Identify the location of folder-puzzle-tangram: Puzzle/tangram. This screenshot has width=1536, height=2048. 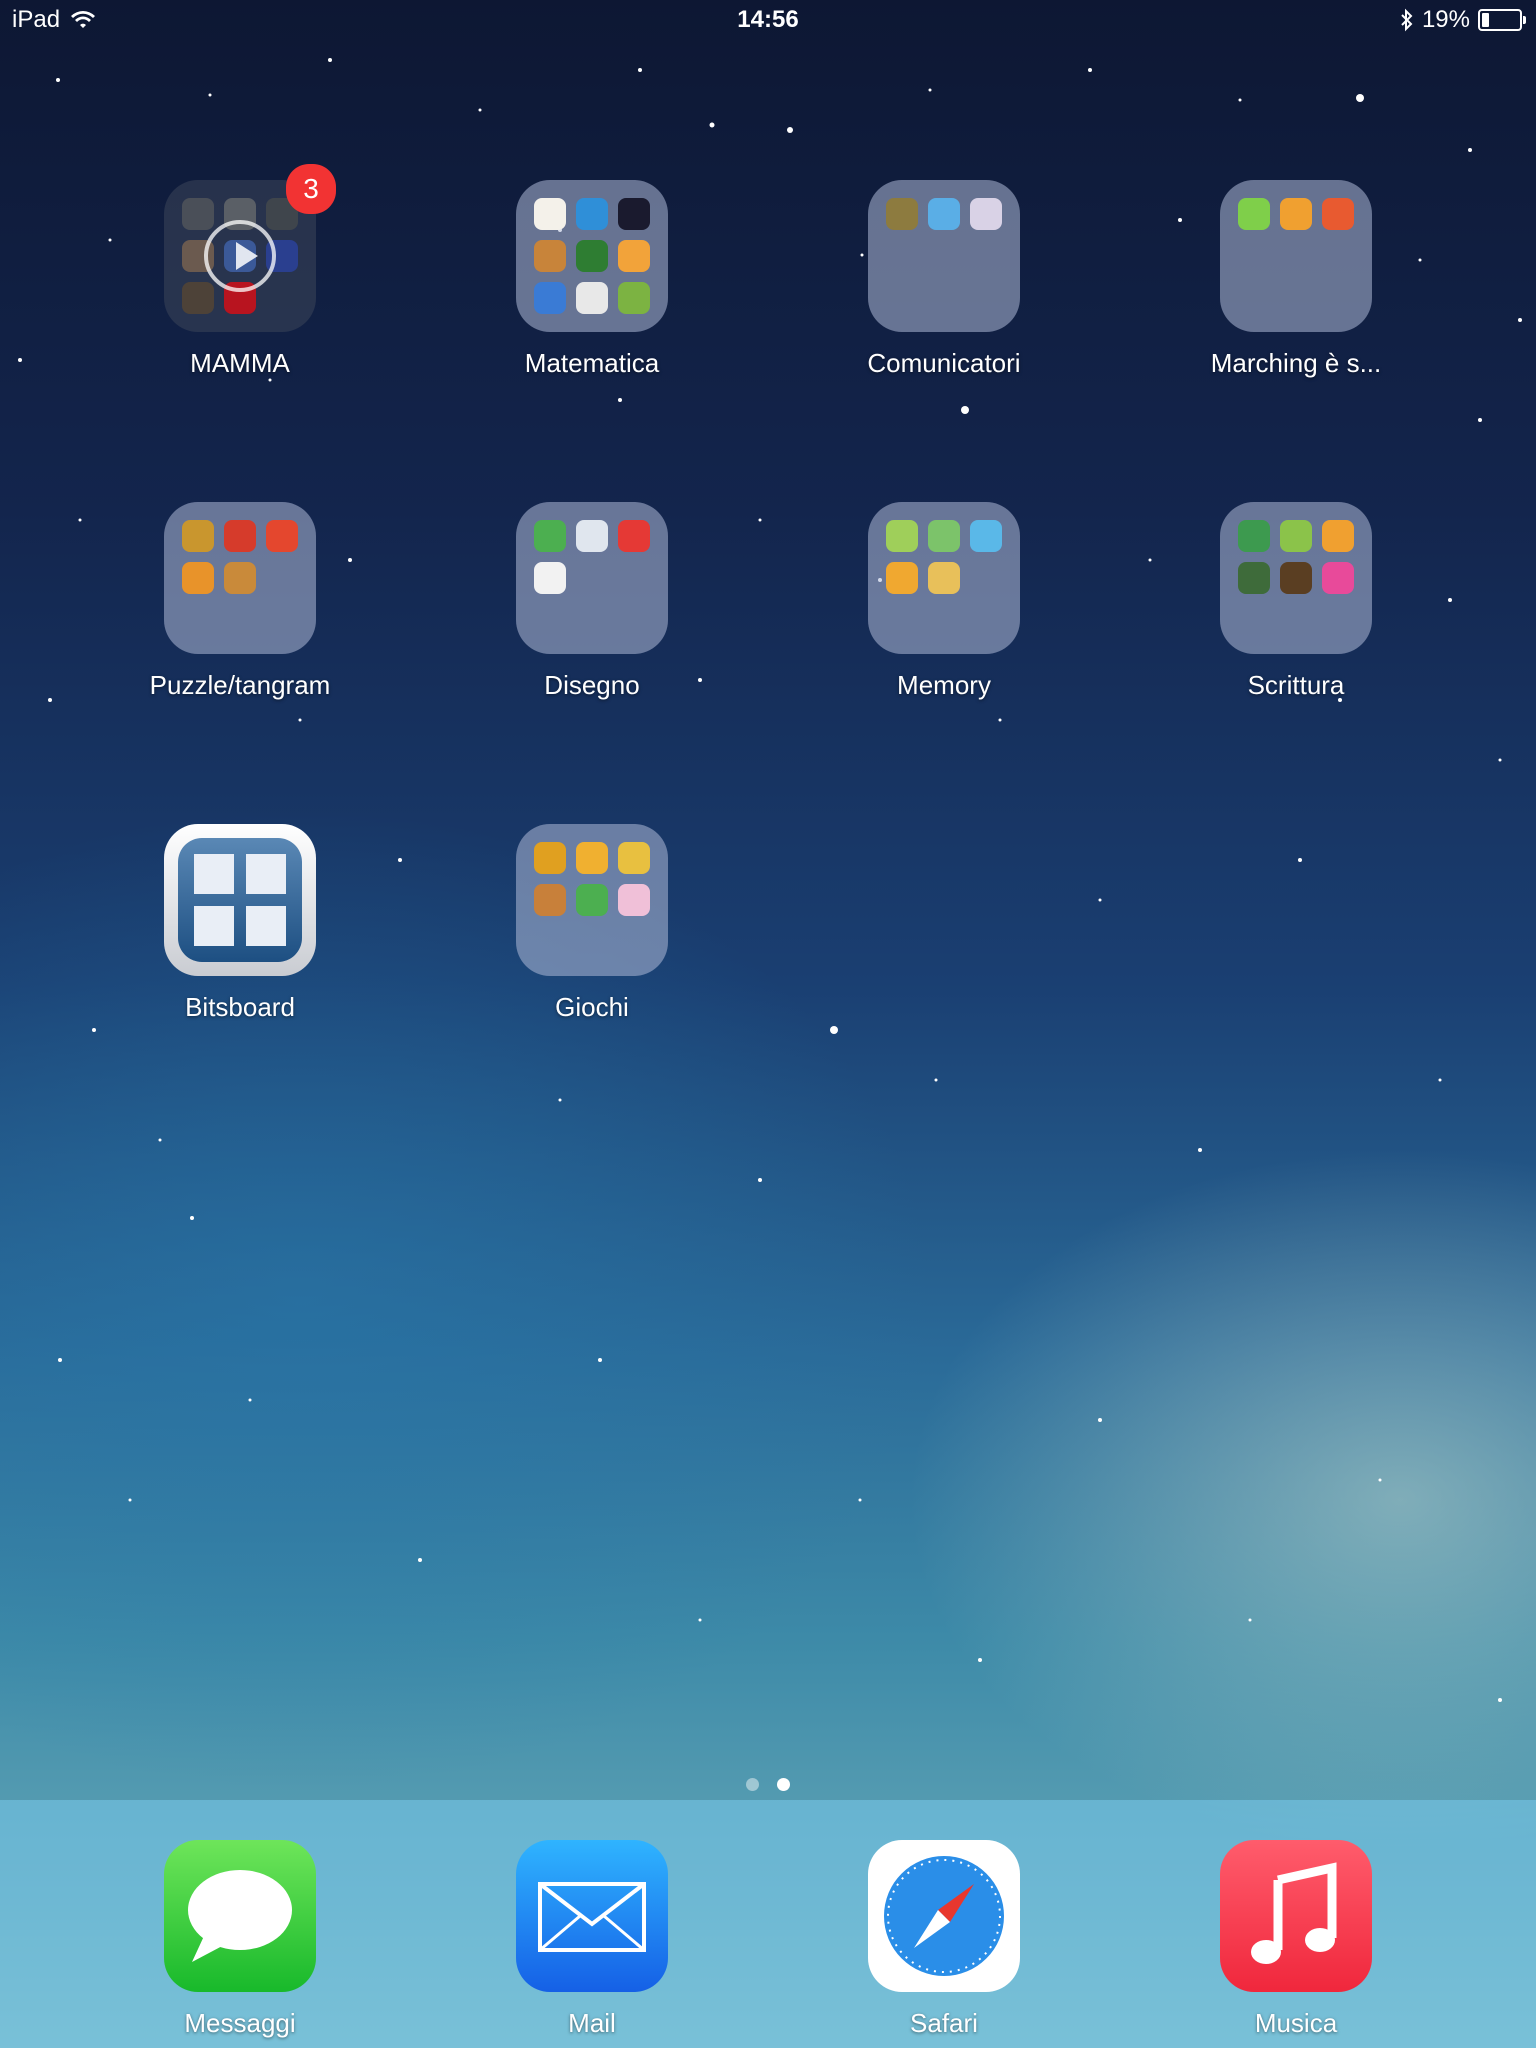
(240, 601).